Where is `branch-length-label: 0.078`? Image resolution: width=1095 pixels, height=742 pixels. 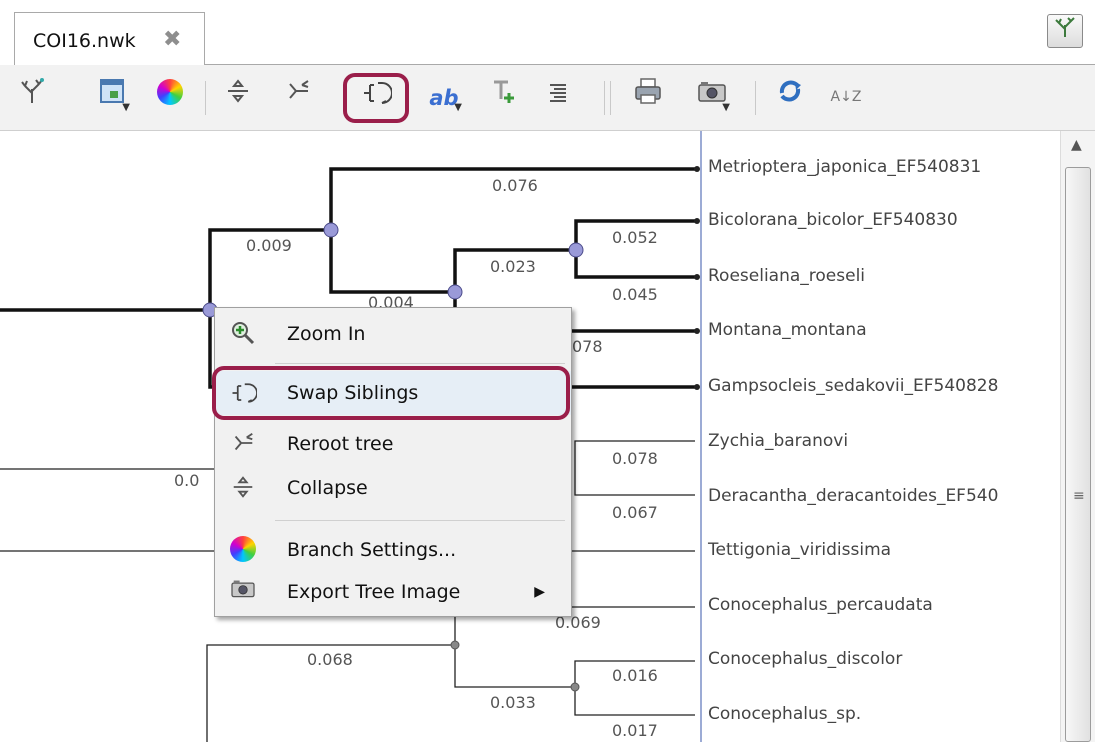
branch-length-label: 0.078 is located at coordinates (635, 458).